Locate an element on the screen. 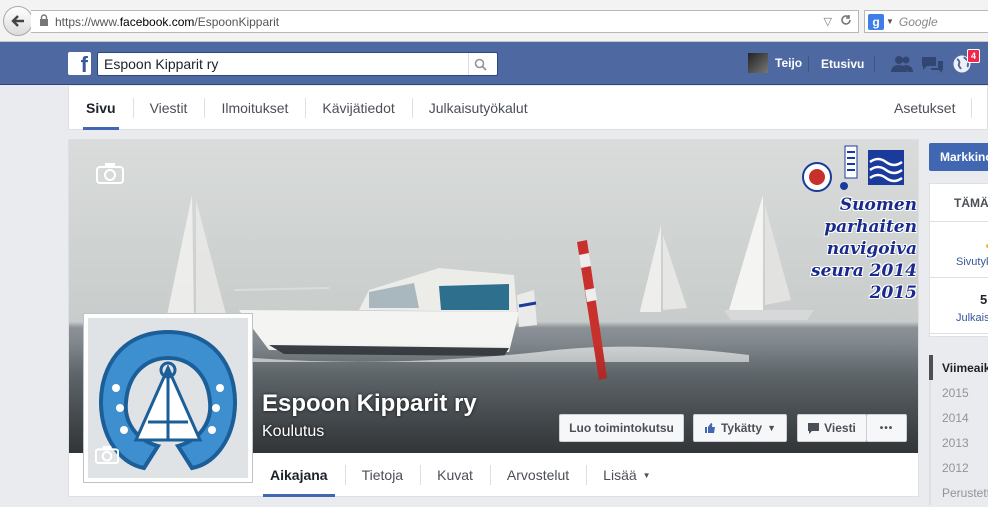  year-recent: Viimeaikaiset is located at coordinates (958, 367).